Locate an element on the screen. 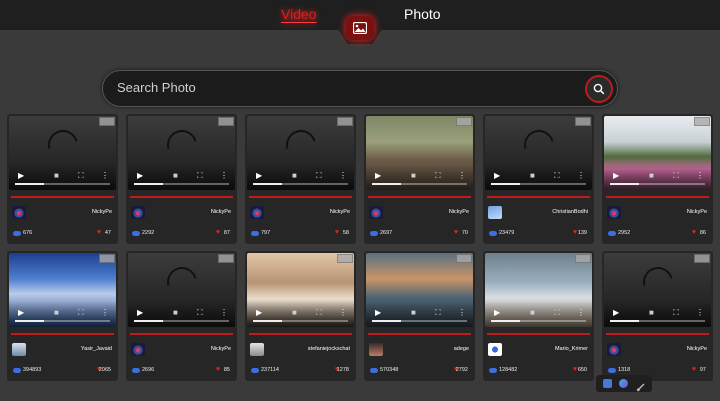  video-card: ▶ ■ ⛶ ⋮ NickyPe 2696 ♥ 85 is located at coordinates (181, 316).